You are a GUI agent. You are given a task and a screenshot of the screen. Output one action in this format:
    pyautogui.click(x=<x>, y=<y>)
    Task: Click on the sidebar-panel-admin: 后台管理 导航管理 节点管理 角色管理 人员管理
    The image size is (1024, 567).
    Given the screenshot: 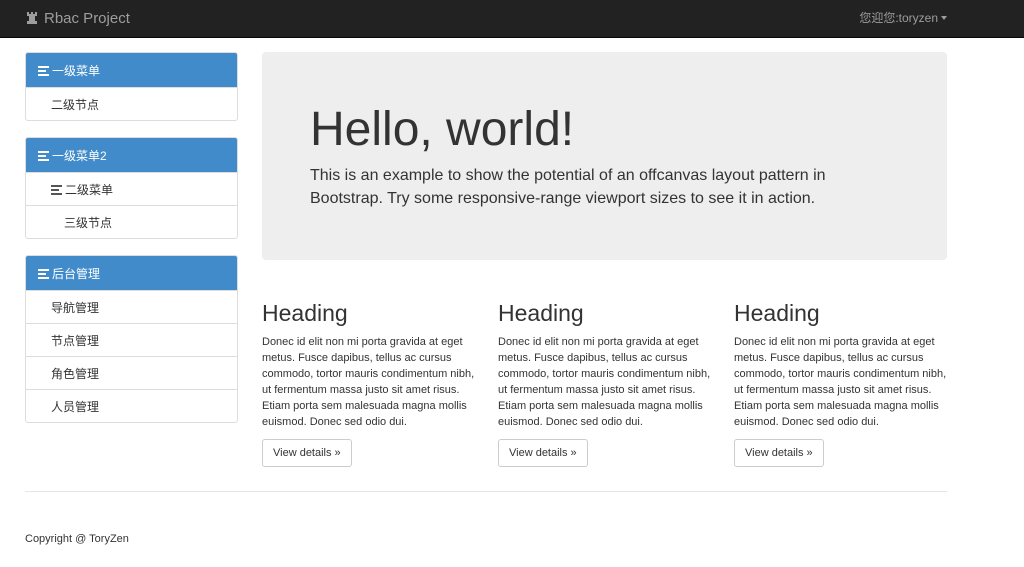 What is the action you would take?
    pyautogui.click(x=131, y=339)
    